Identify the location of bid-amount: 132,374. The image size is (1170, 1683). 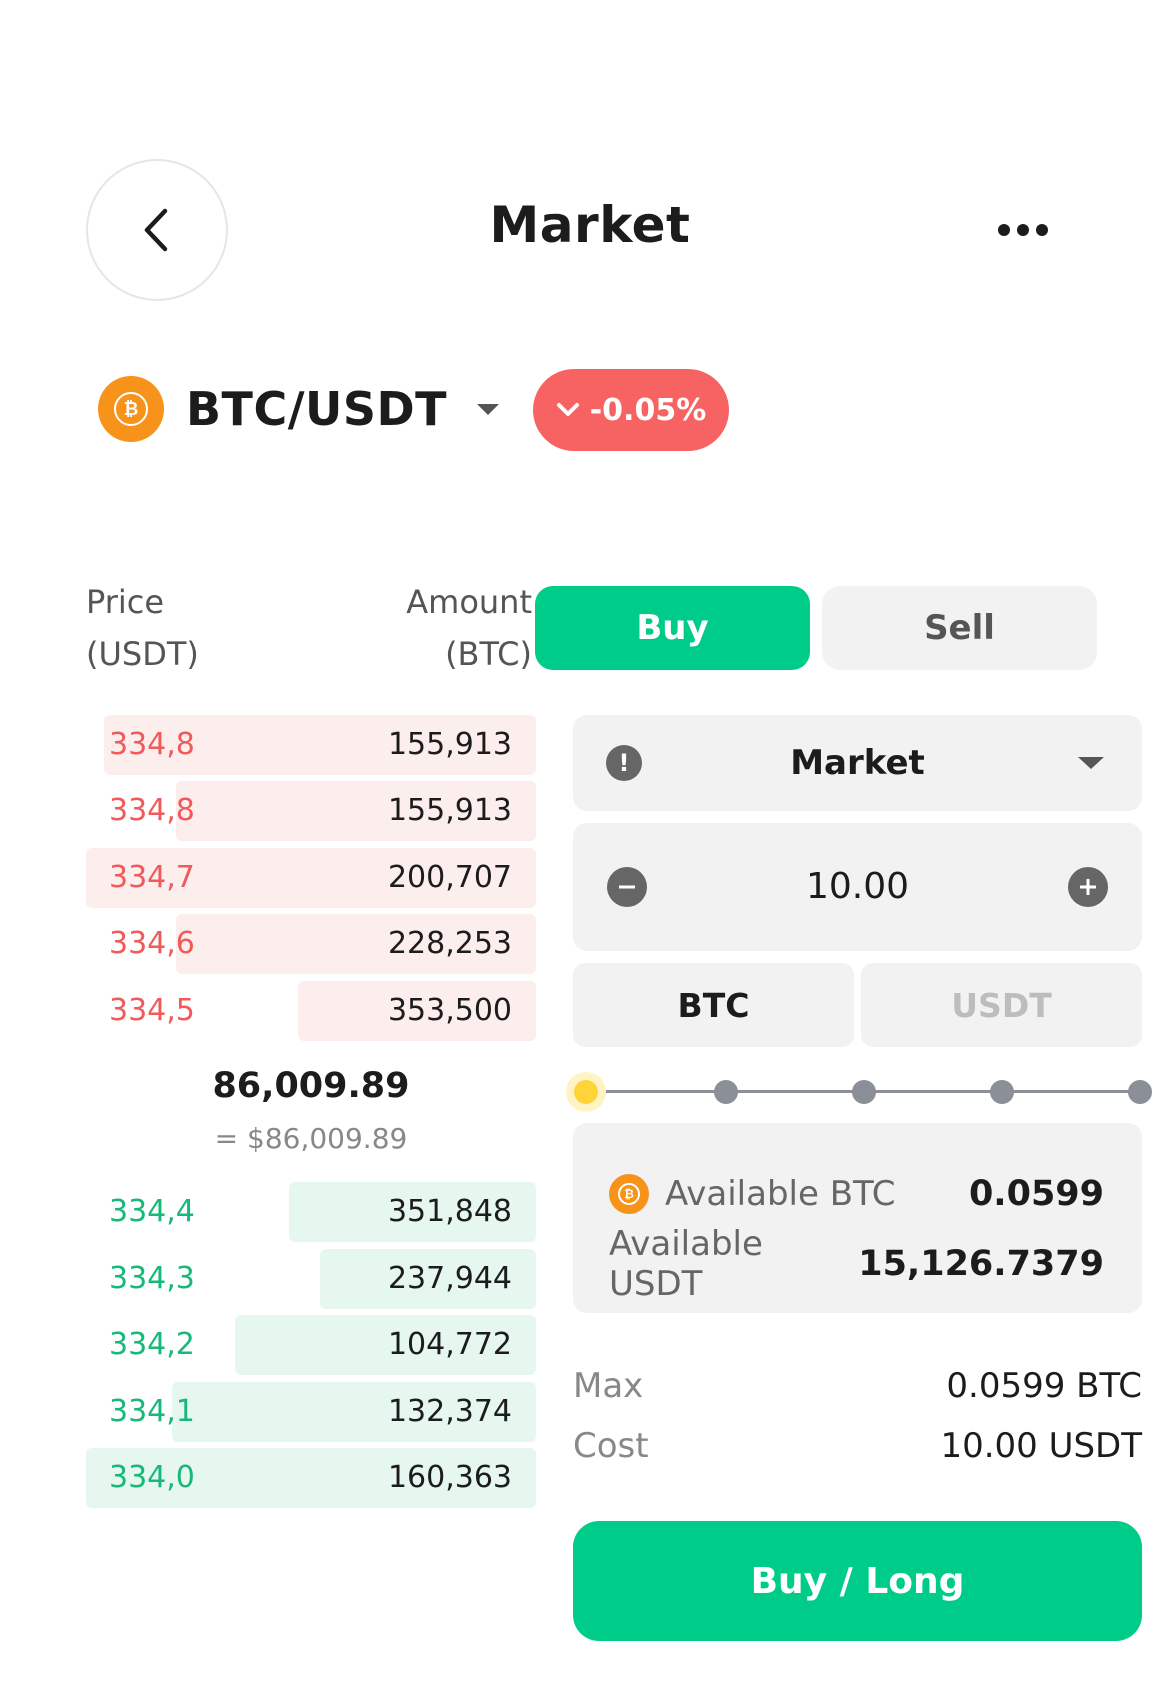
(449, 1411).